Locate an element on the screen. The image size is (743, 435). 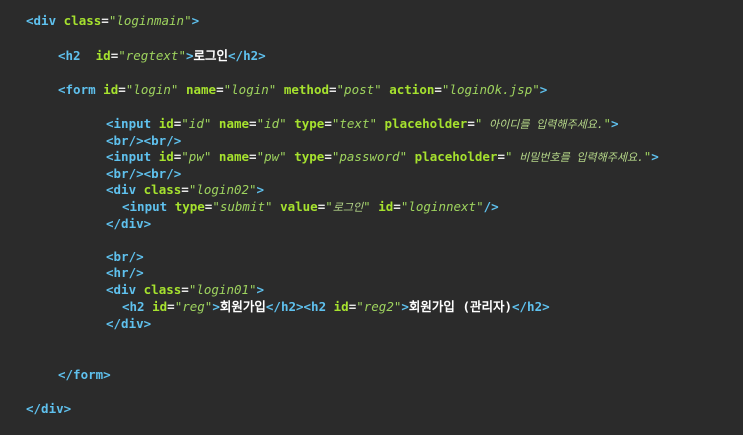
code-line-5: <br/><br/> is located at coordinates (144, 140).